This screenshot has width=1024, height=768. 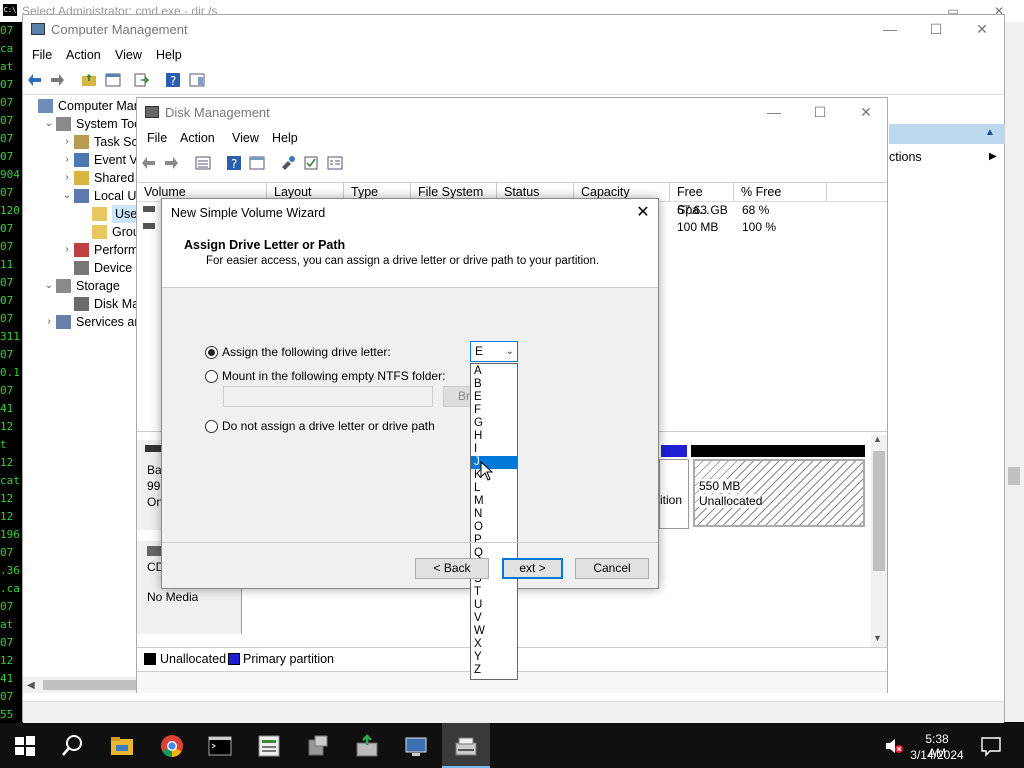 What do you see at coordinates (169, 55) in the screenshot?
I see `cm-menu-help: Help` at bounding box center [169, 55].